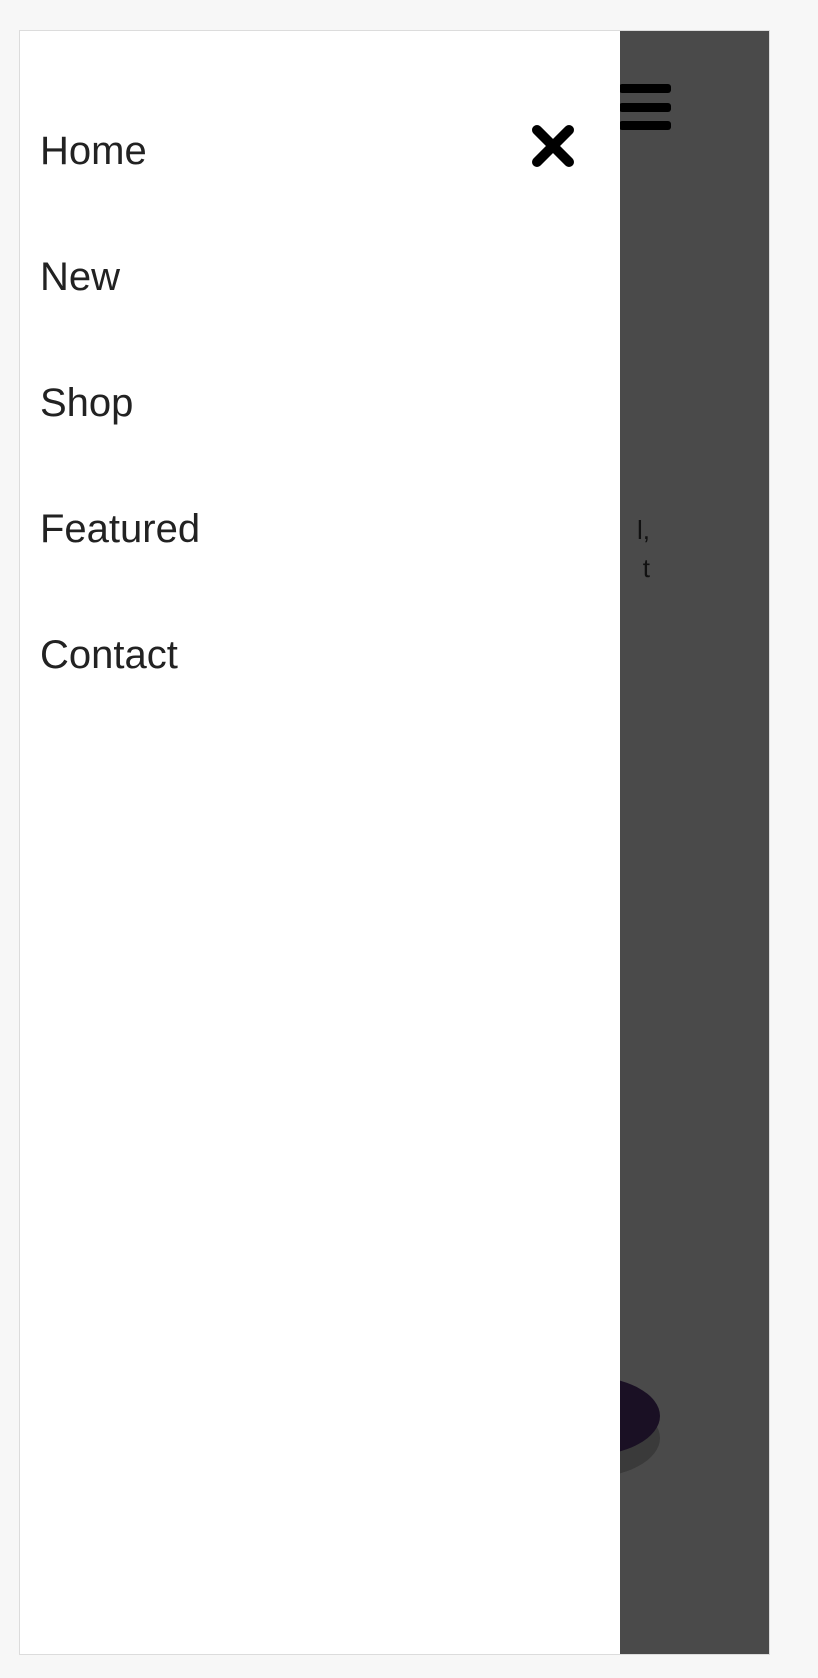  What do you see at coordinates (120, 310) in the screenshot?
I see `nav-item-new: New` at bounding box center [120, 310].